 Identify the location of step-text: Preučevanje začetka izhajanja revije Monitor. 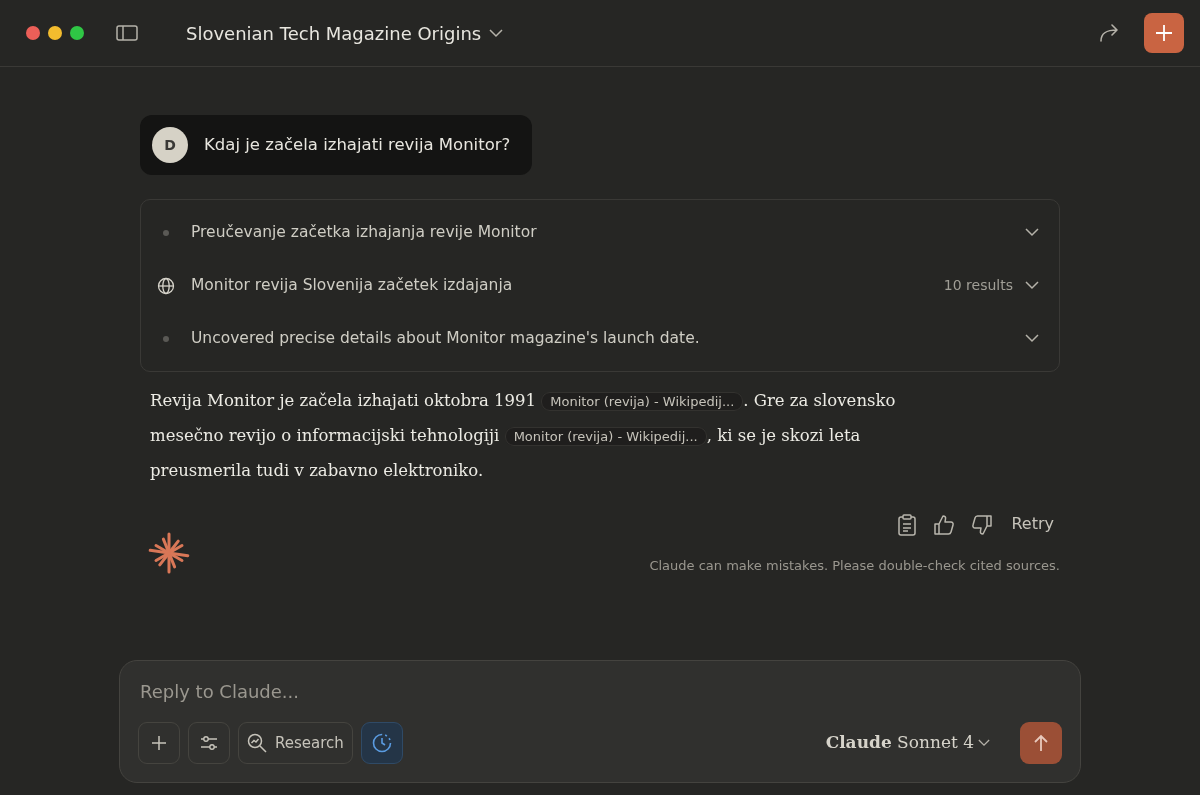
(364, 232).